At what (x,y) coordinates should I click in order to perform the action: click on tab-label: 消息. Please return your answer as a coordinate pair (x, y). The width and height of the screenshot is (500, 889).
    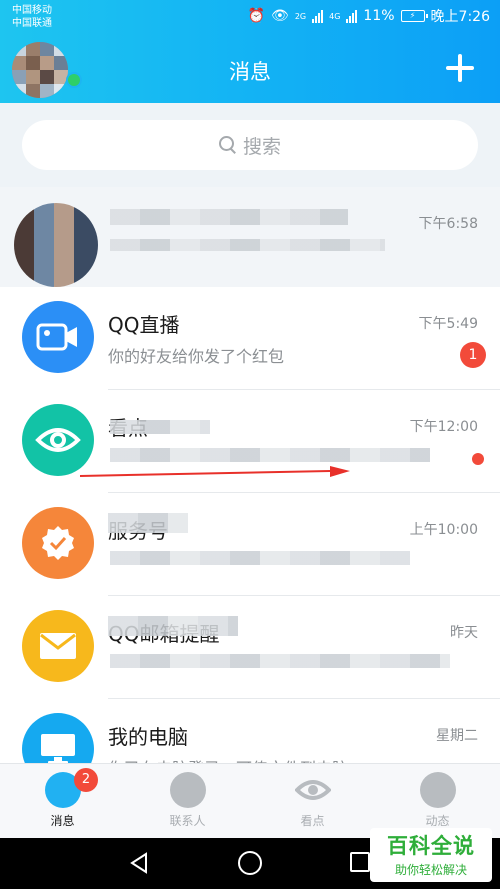
    Looking at the image, I should click on (62, 821).